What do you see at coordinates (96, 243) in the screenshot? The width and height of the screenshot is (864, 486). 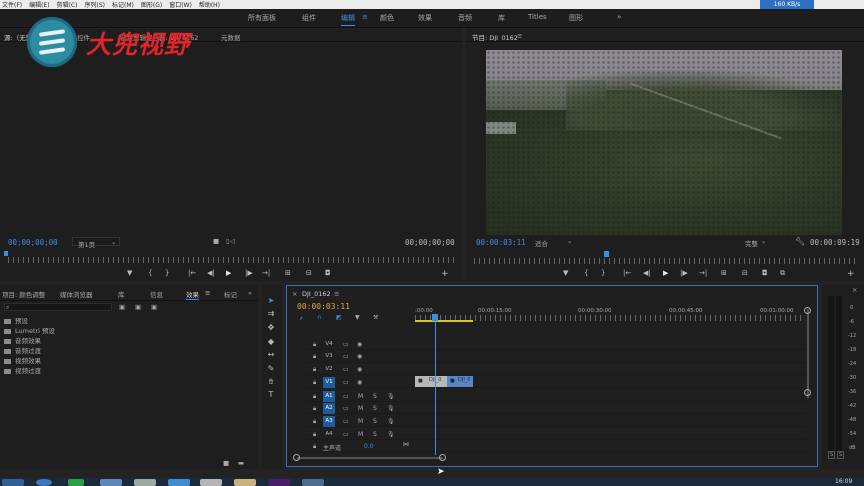 I see `source-page-select: 第1页 ⌄` at bounding box center [96, 243].